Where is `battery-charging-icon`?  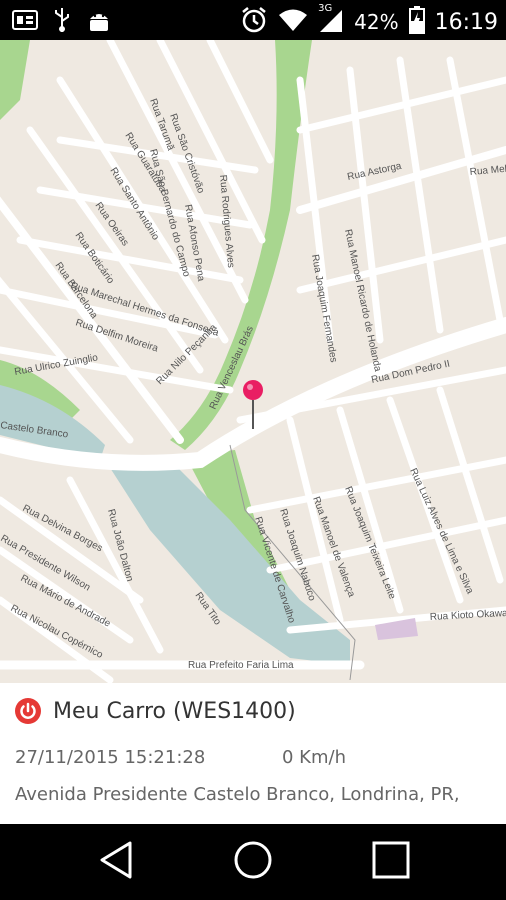
battery-charging-icon is located at coordinates (416, 22).